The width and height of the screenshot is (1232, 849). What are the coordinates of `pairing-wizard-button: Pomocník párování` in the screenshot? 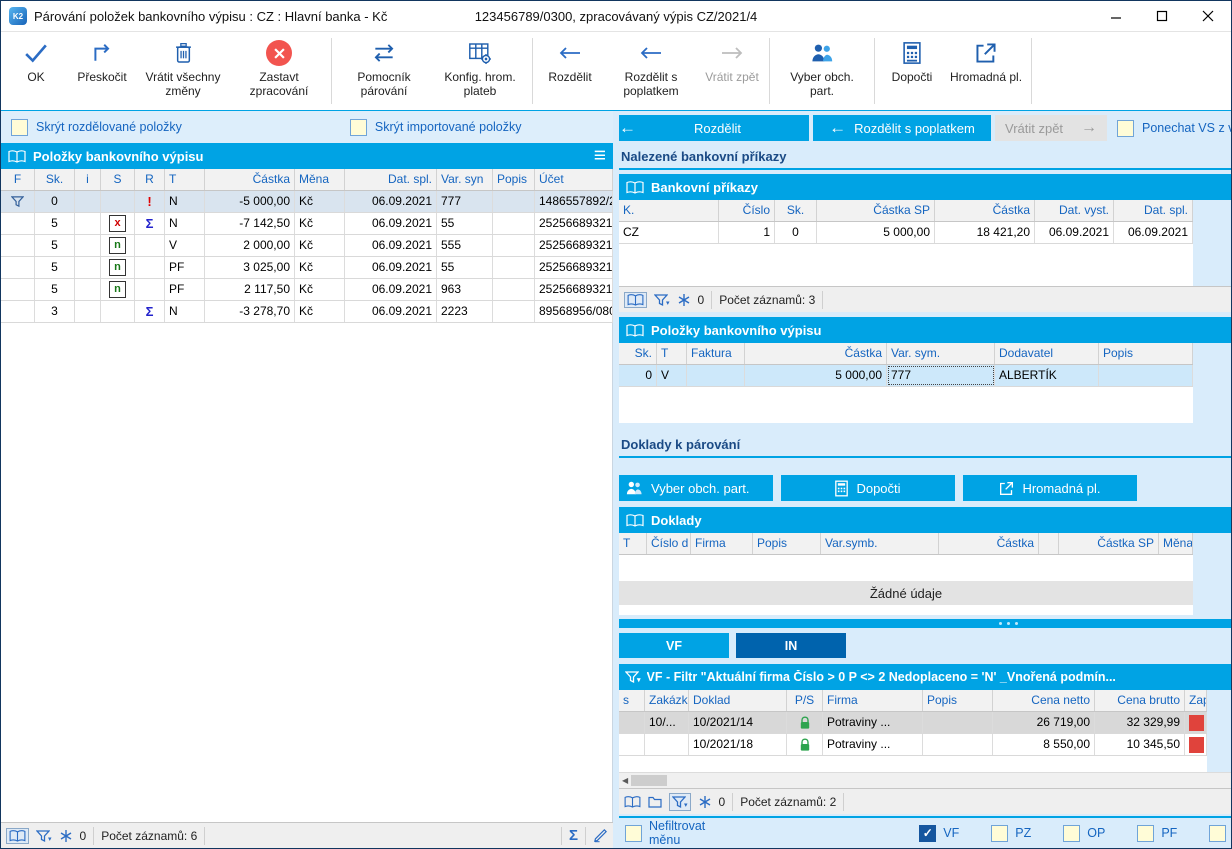 It's located at (384, 71).